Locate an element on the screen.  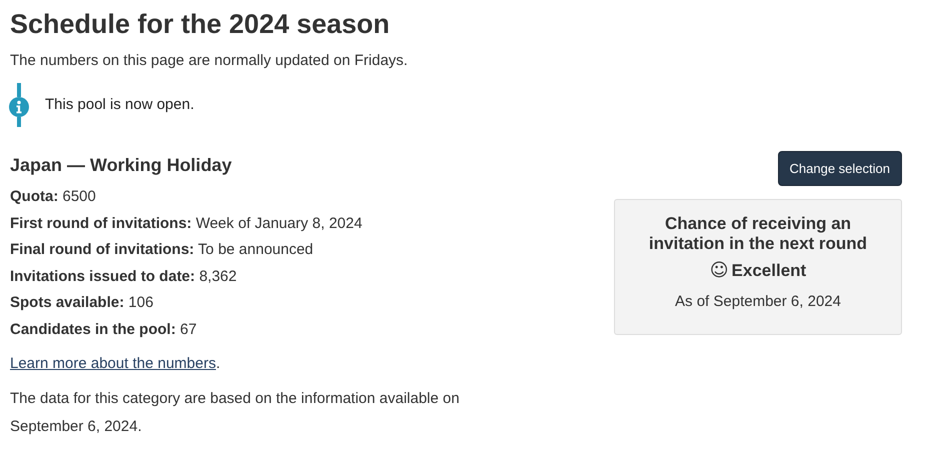
smiley-icon: ☺ is located at coordinates (719, 270).